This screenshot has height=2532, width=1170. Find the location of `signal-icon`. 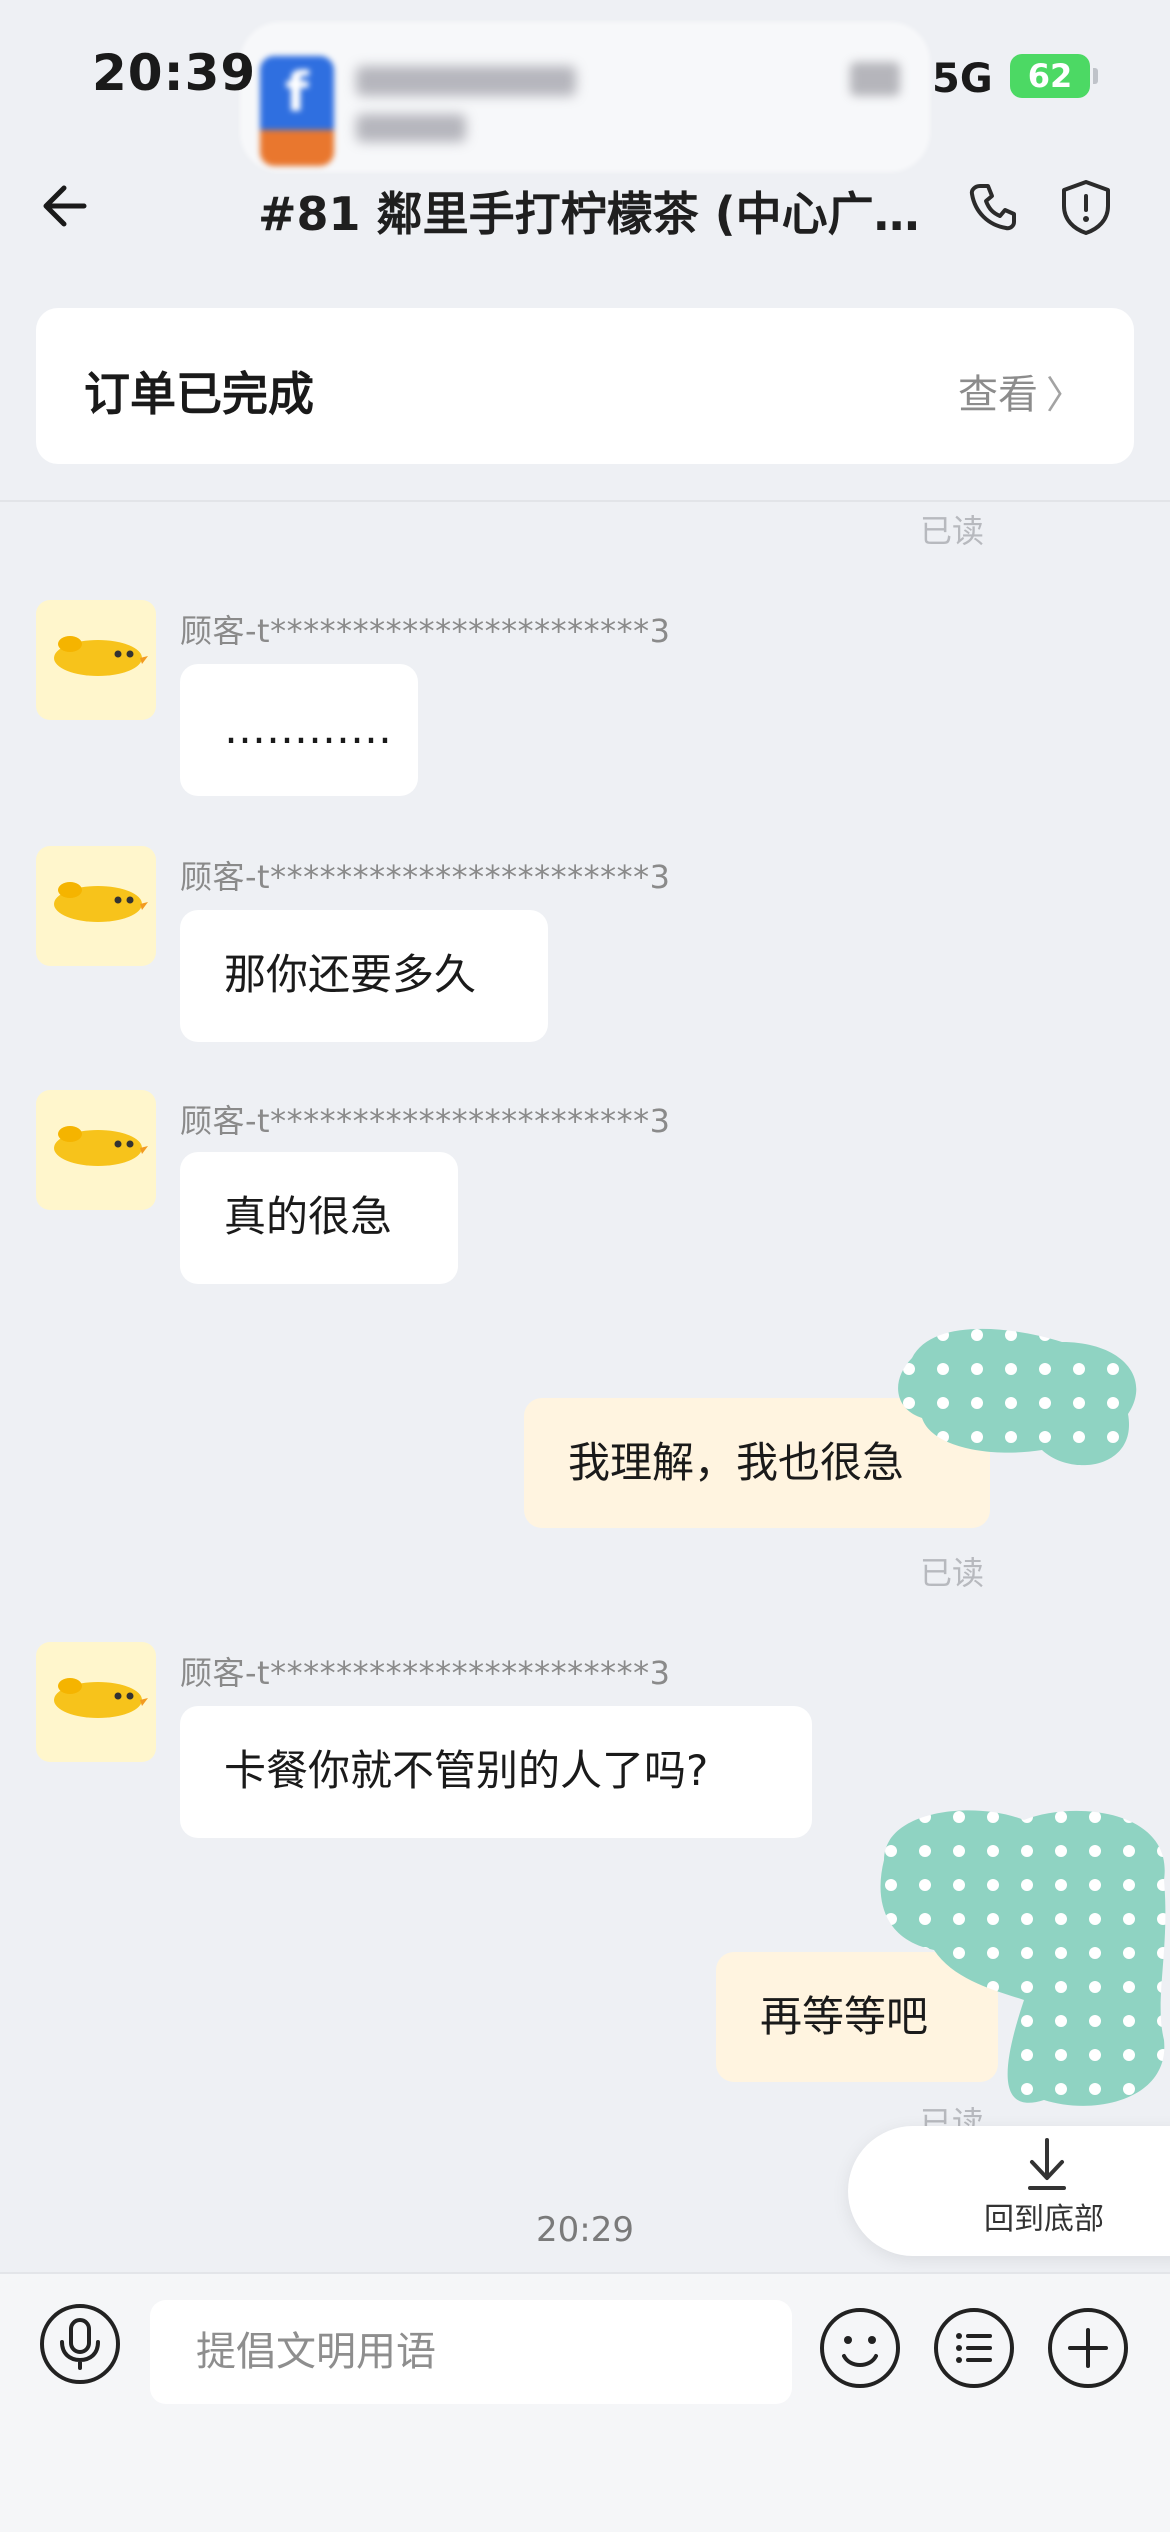

signal-icon is located at coordinates (875, 79).